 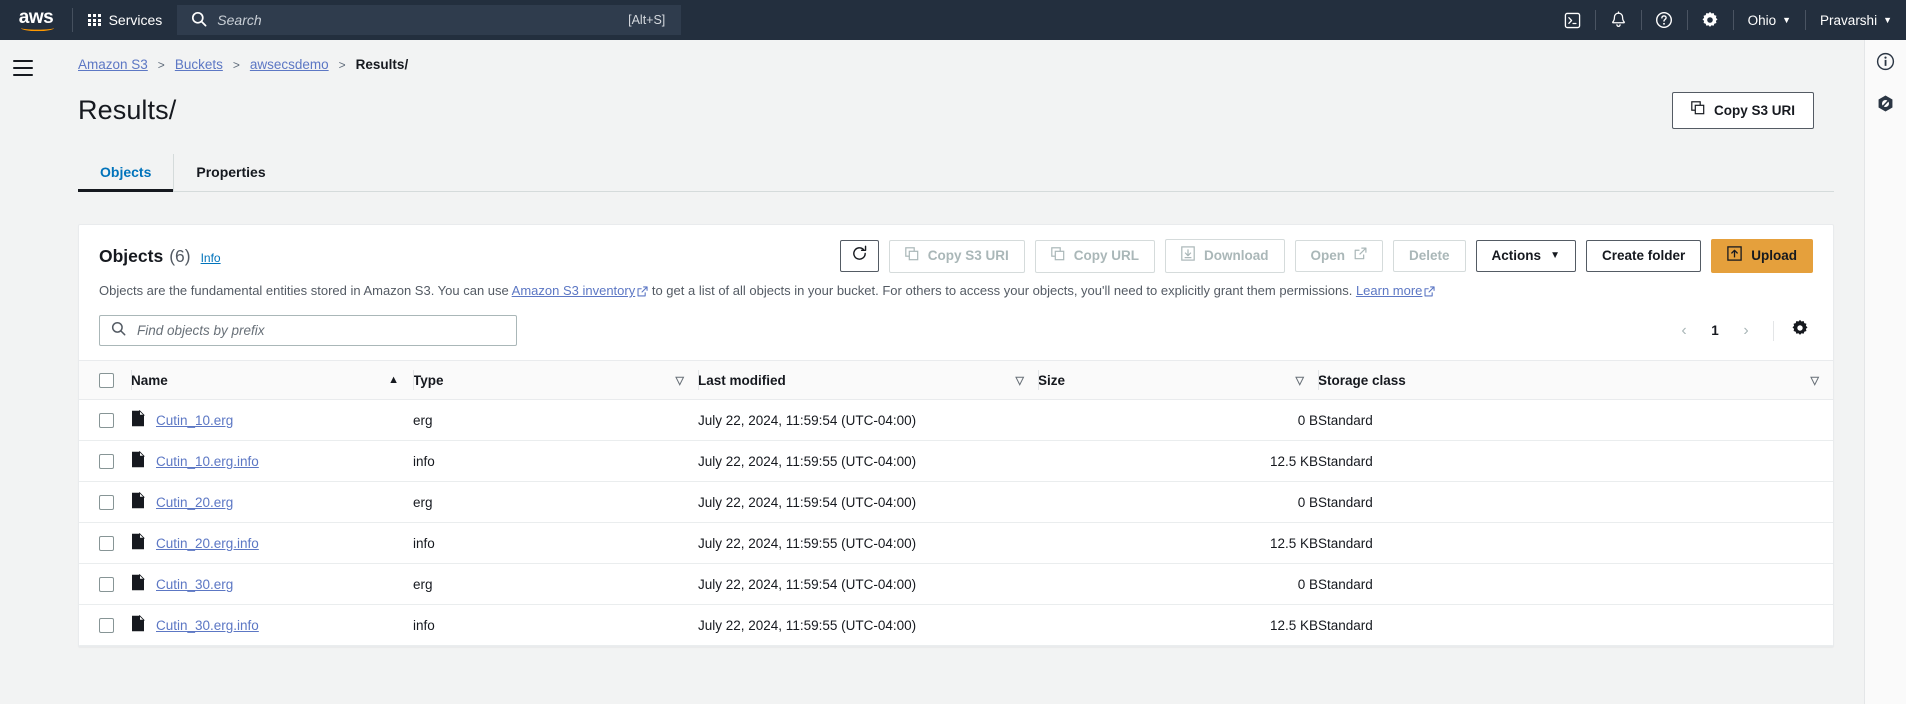 What do you see at coordinates (956, 330) in the screenshot?
I see `objects-filter-row: ‹ 1 ›` at bounding box center [956, 330].